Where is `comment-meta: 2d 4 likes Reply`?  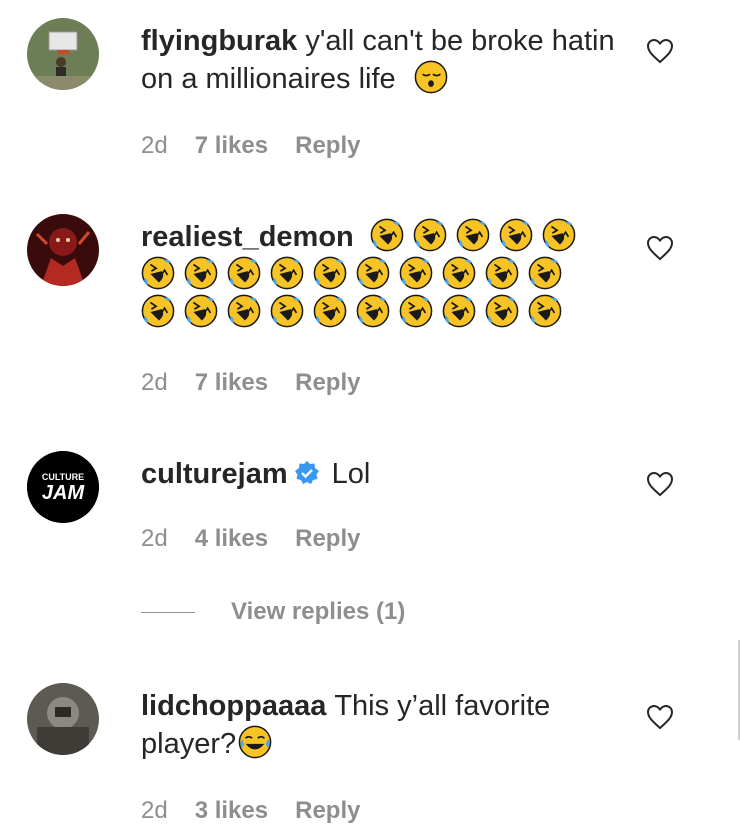
comment-meta: 2d 4 likes Reply is located at coordinates (250, 539).